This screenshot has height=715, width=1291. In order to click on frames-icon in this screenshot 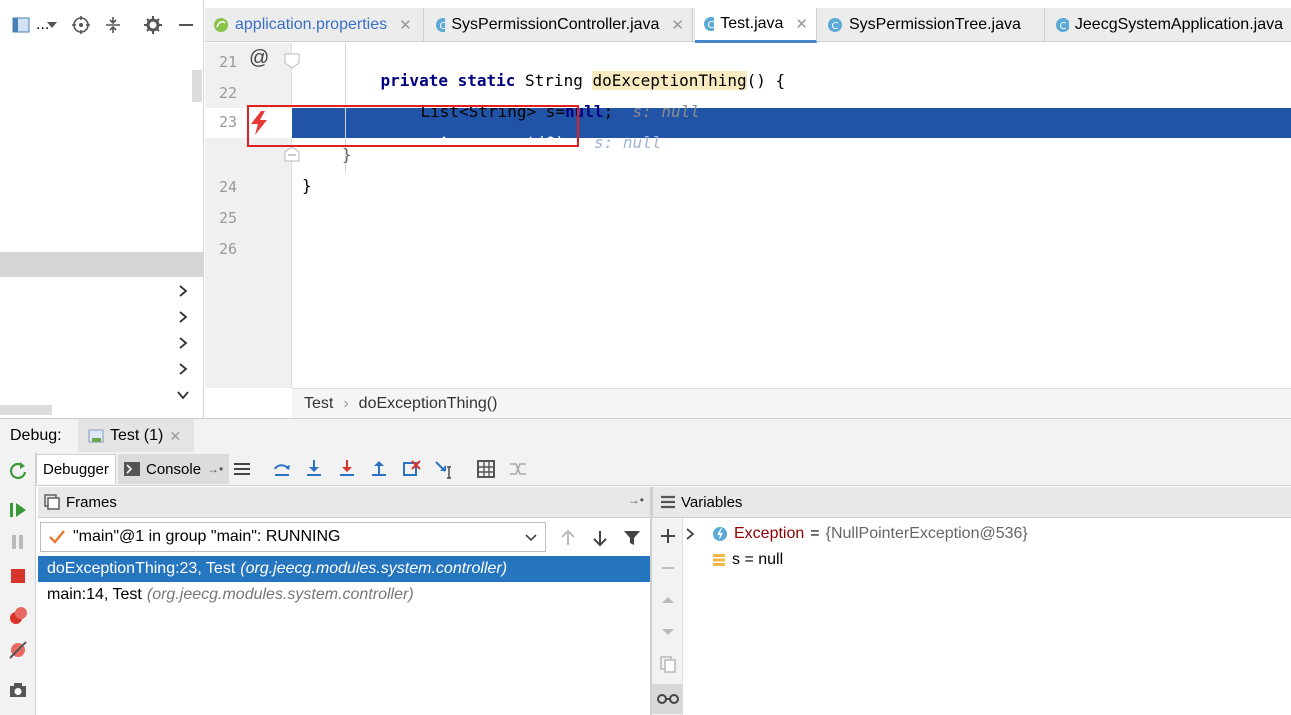, I will do `click(52, 502)`.